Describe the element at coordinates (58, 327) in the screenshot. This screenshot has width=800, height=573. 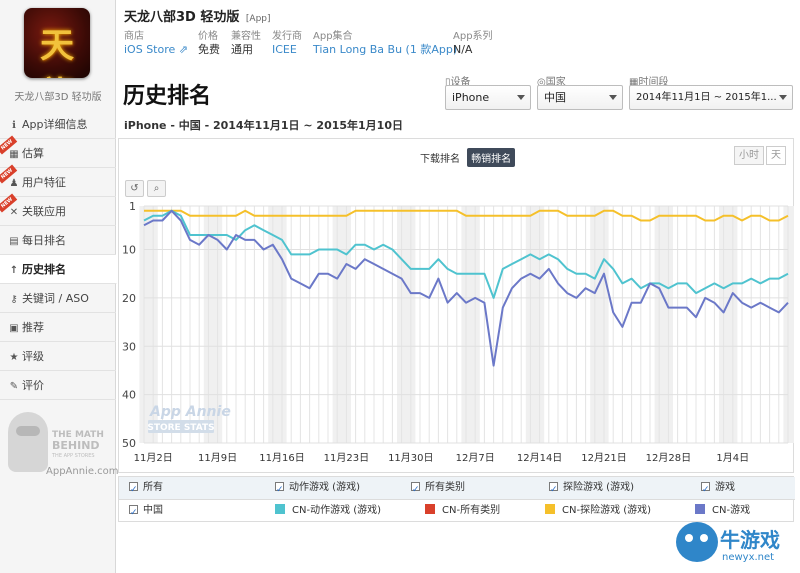
I see `sidebar-item-7: ▣ 推荐` at that location.